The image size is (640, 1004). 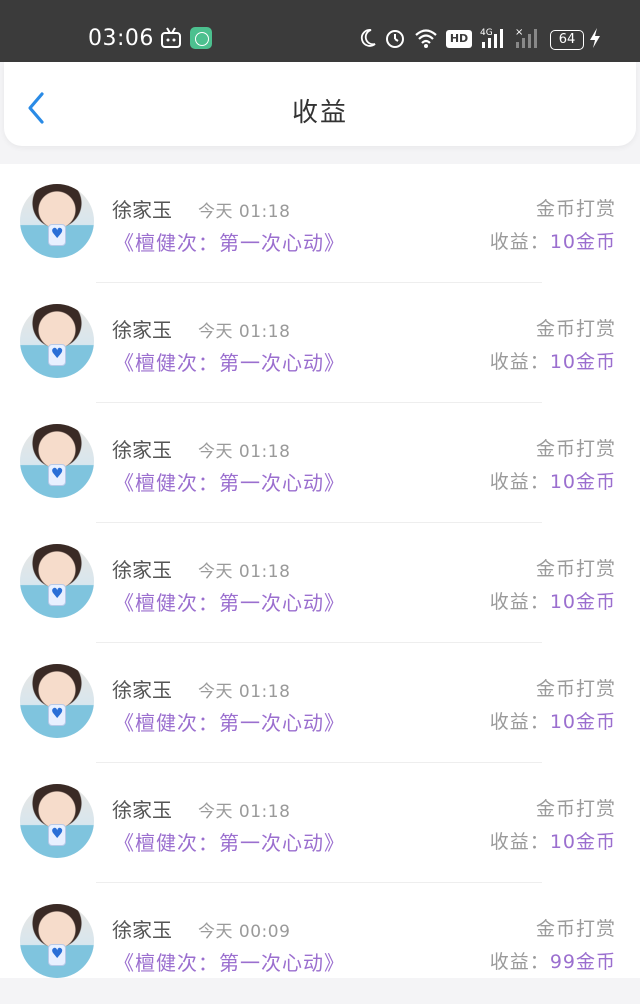 What do you see at coordinates (319, 113) in the screenshot?
I see `page-title: 收益` at bounding box center [319, 113].